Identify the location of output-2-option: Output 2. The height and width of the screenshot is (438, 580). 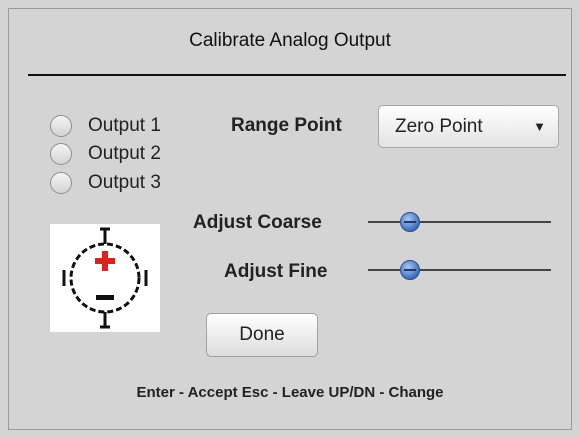
(105, 154).